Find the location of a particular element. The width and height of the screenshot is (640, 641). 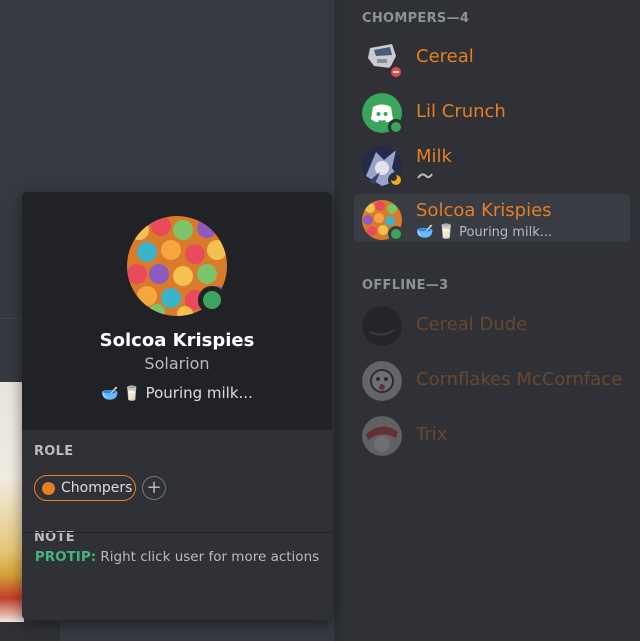

popout-subtitle: Solarion is located at coordinates (177, 363).